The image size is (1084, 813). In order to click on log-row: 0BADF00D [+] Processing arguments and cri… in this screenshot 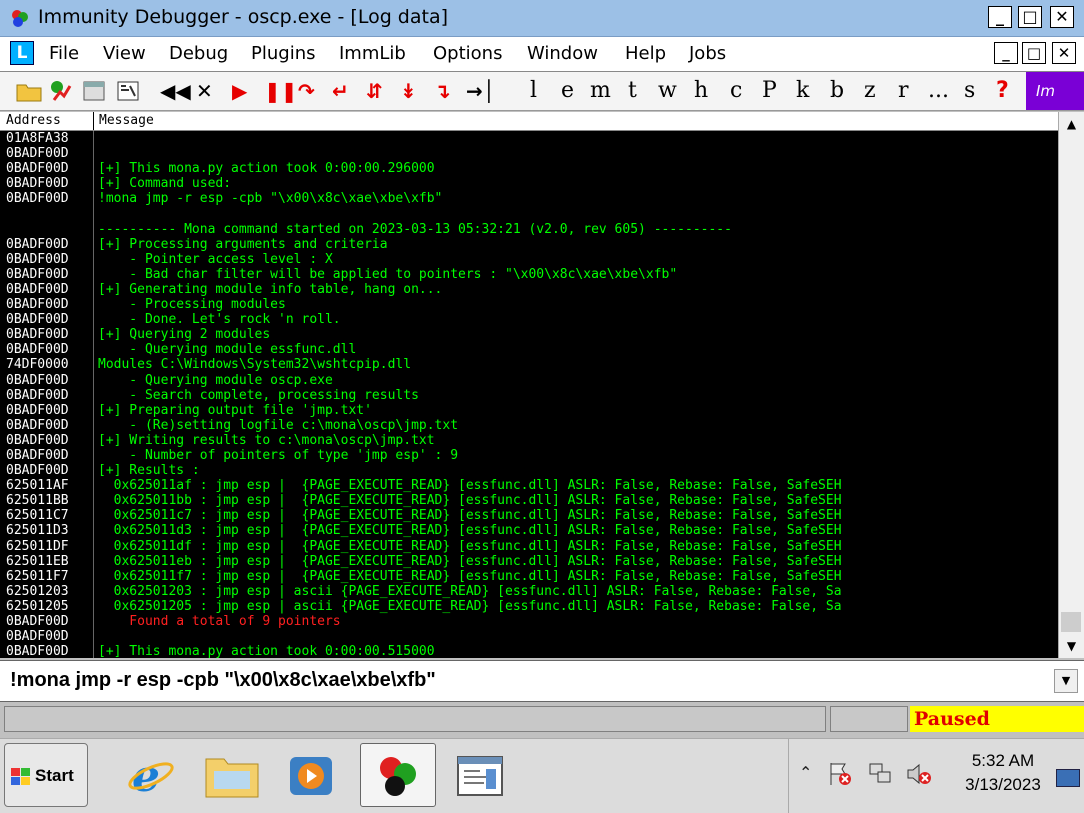, I will do `click(529, 244)`.